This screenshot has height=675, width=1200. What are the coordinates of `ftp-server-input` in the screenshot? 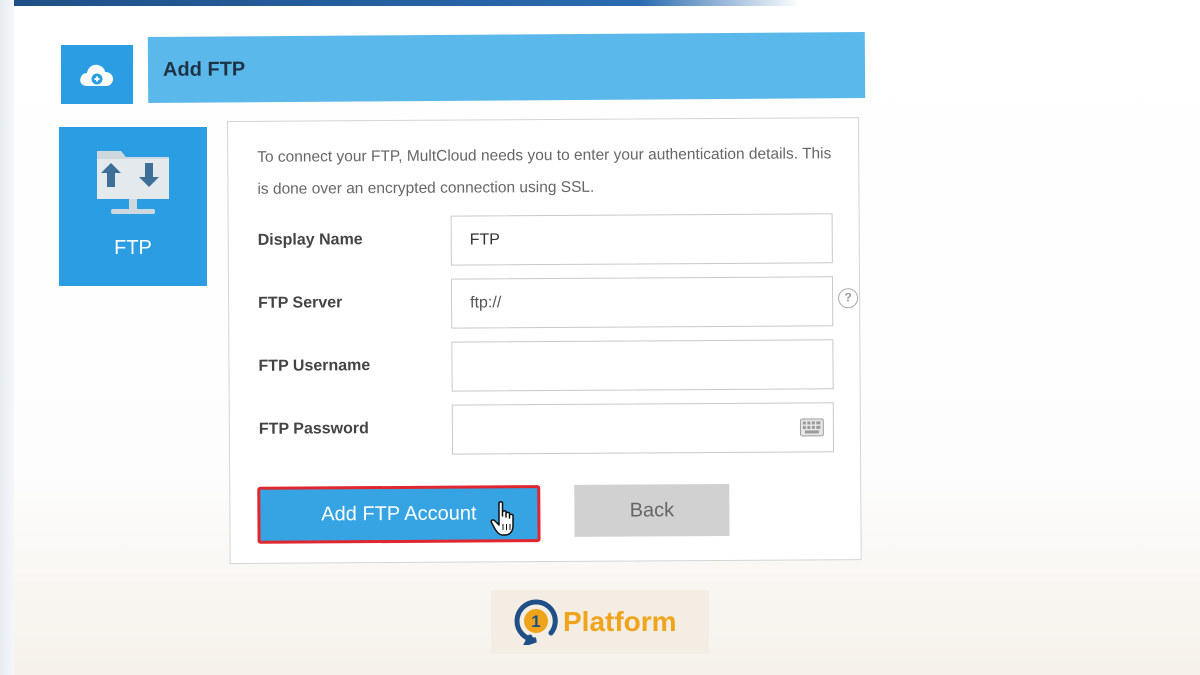 It's located at (642, 302).